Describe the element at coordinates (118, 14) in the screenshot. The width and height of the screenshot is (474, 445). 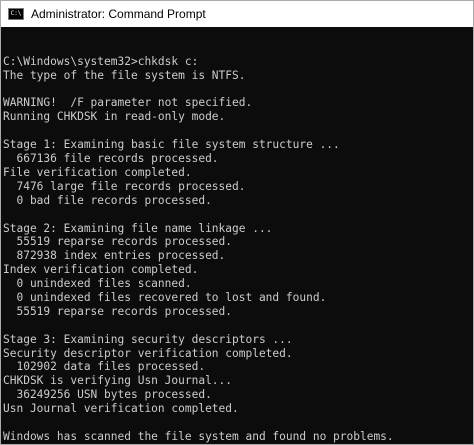
I see `window-title: Administrator: Command Prompt` at that location.